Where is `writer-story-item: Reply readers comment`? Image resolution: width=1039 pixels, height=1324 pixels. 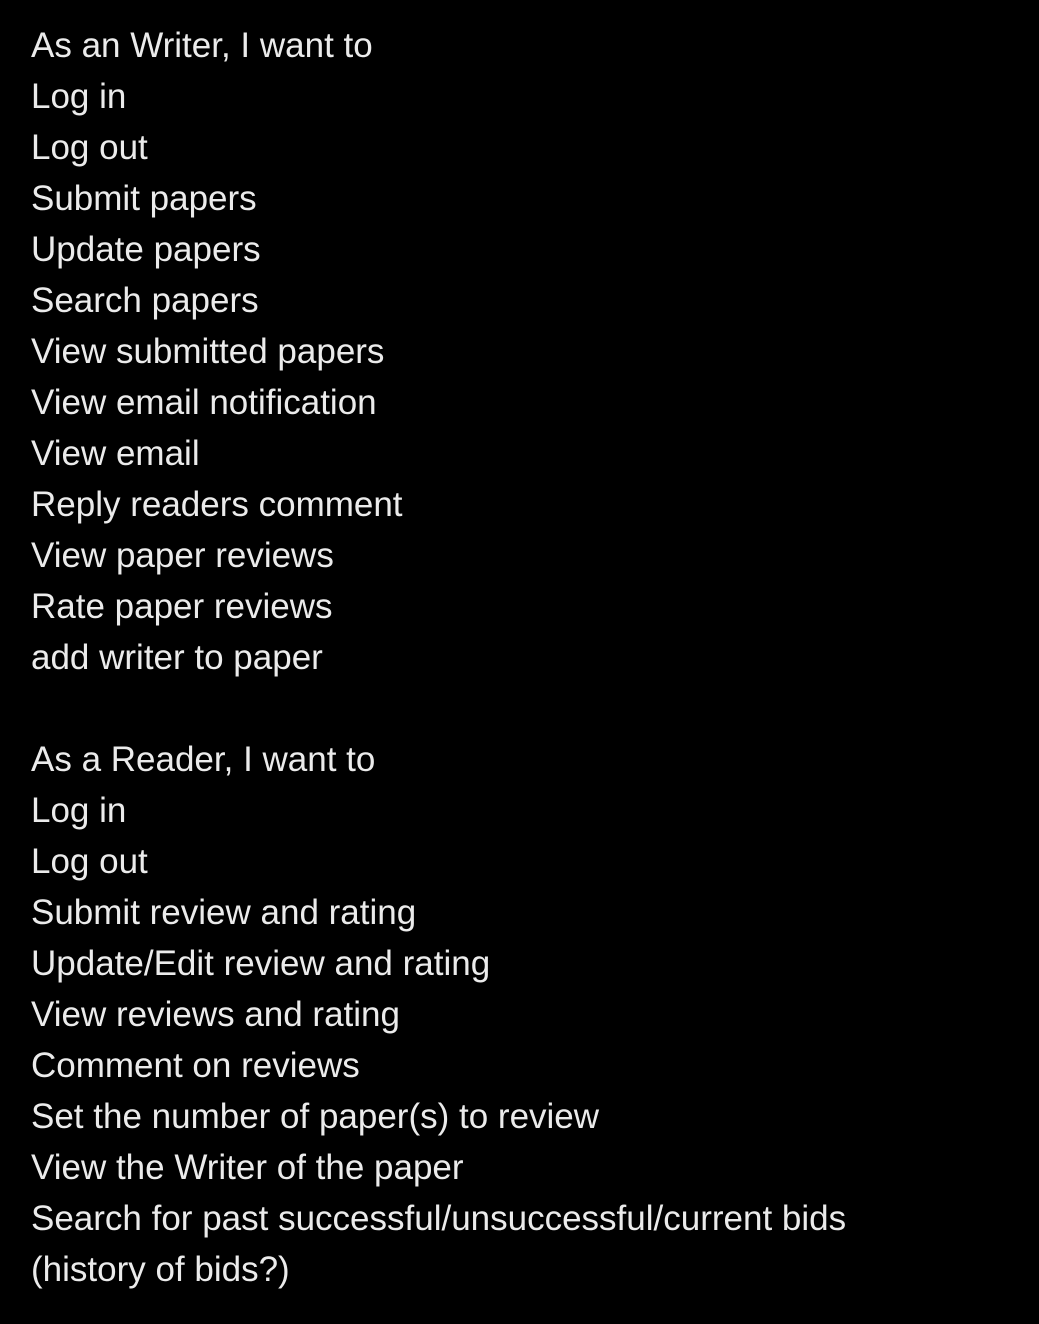 writer-story-item: Reply readers comment is located at coordinates (217, 504).